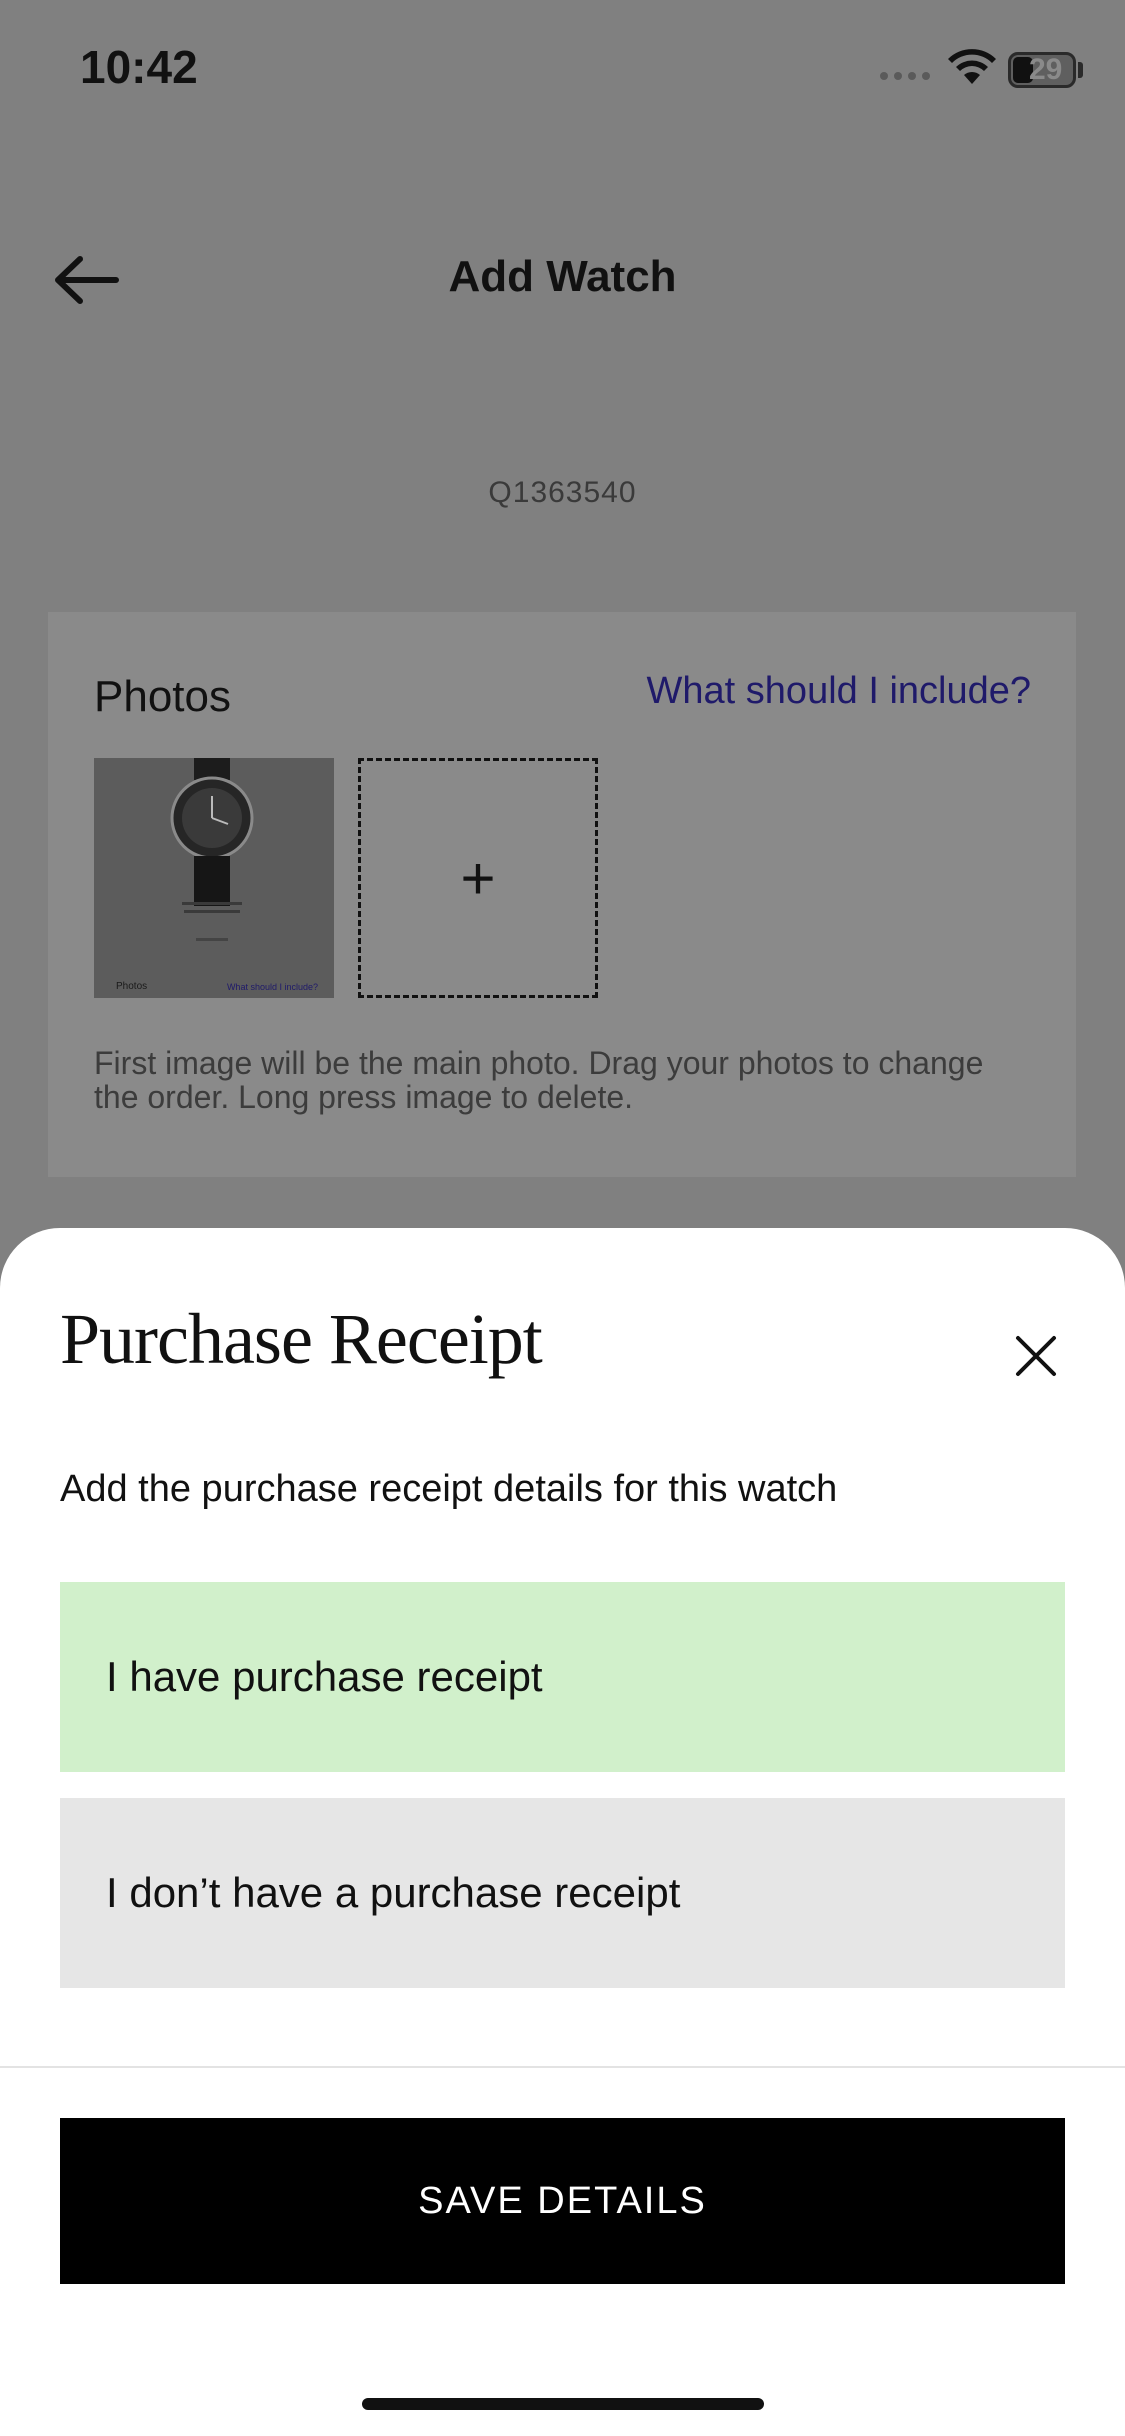 Image resolution: width=1125 pixels, height=2436 pixels. What do you see at coordinates (1080, 70) in the screenshot?
I see `battery-cap` at bounding box center [1080, 70].